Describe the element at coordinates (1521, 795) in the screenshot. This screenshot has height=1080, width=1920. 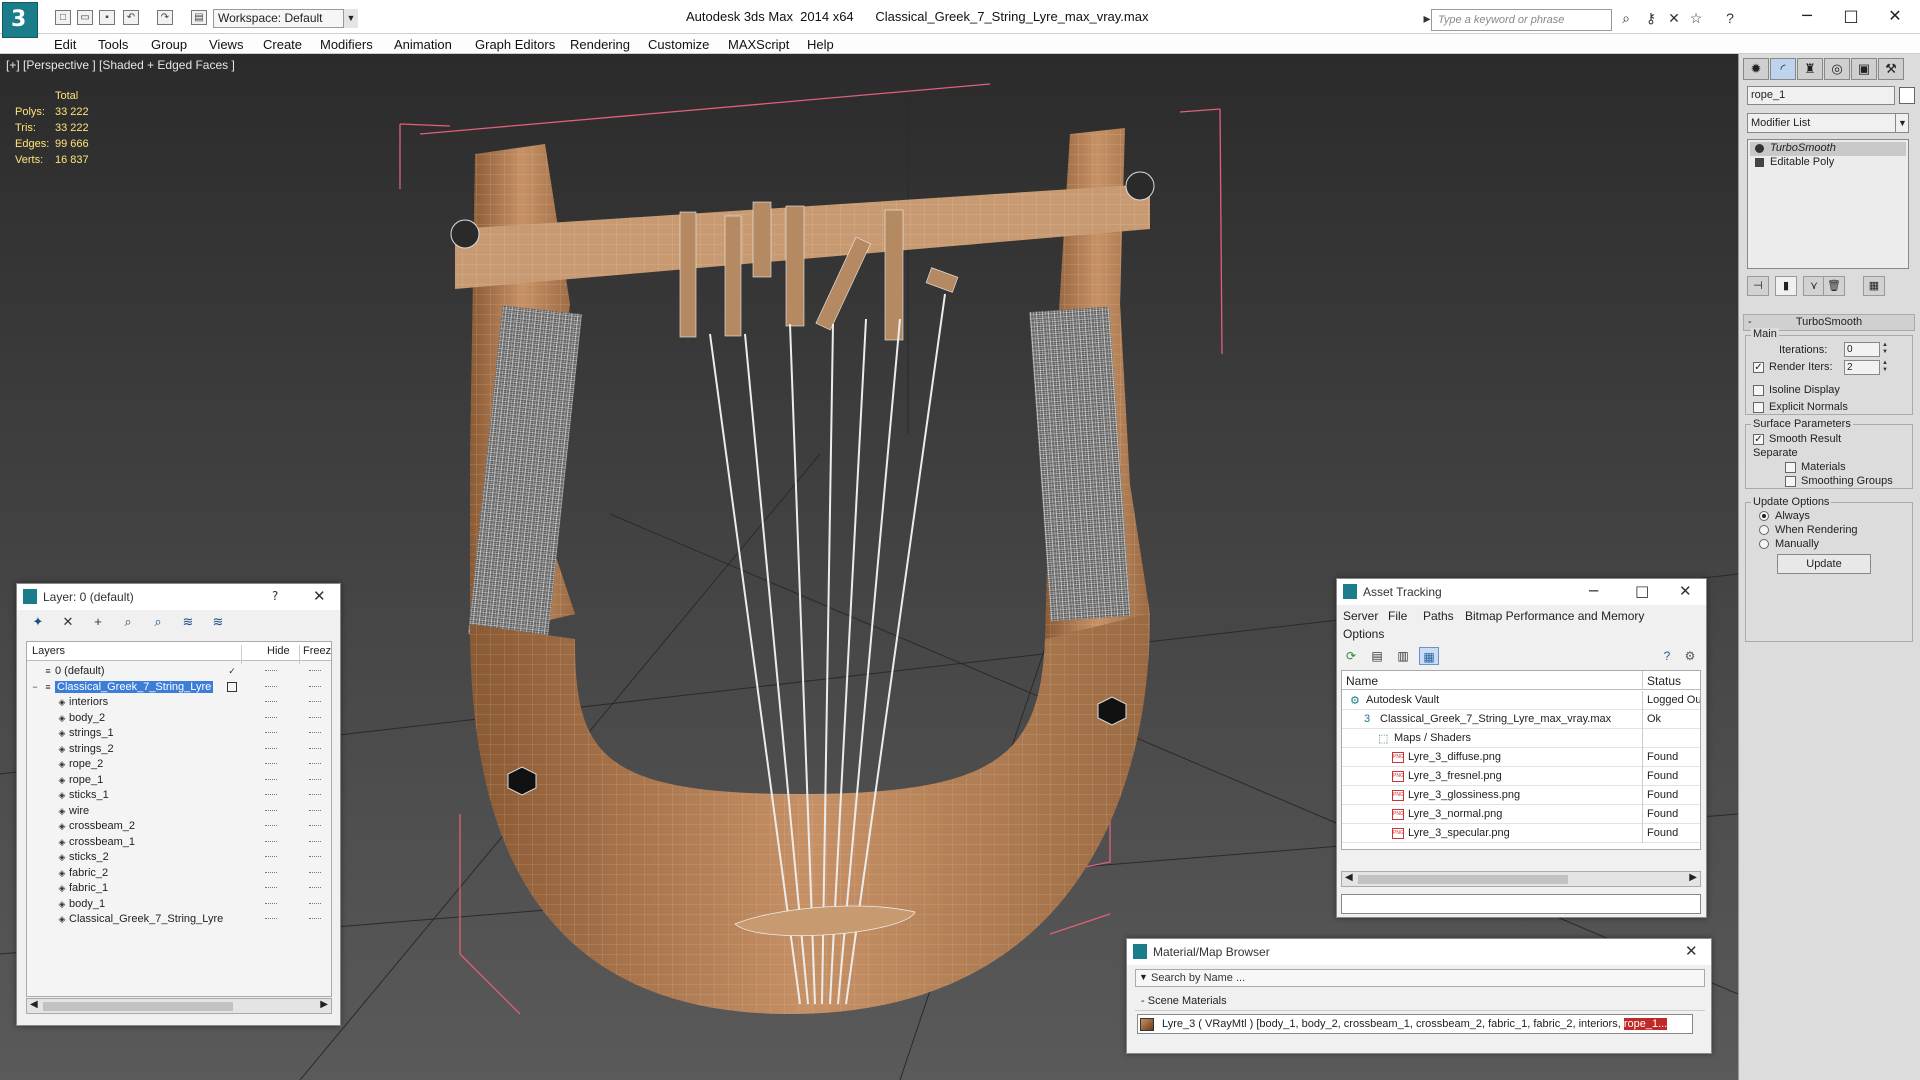
I see `asset-row: PNG Lyre_3_glossiness.png Found` at that location.